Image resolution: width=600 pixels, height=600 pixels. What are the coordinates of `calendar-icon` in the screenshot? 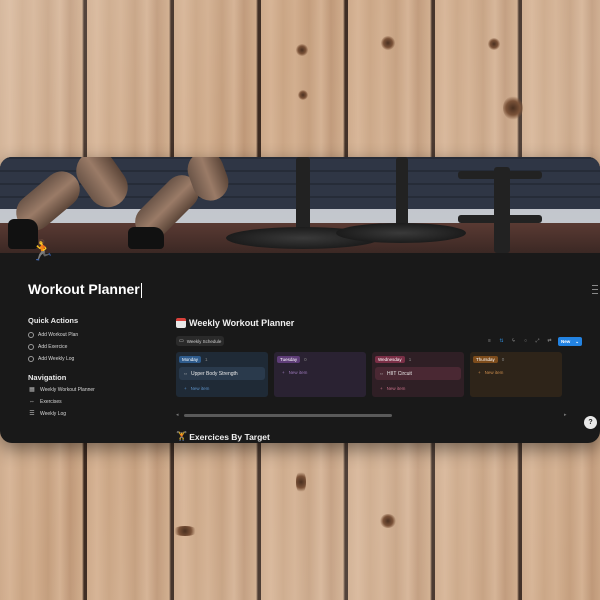 It's located at (181, 323).